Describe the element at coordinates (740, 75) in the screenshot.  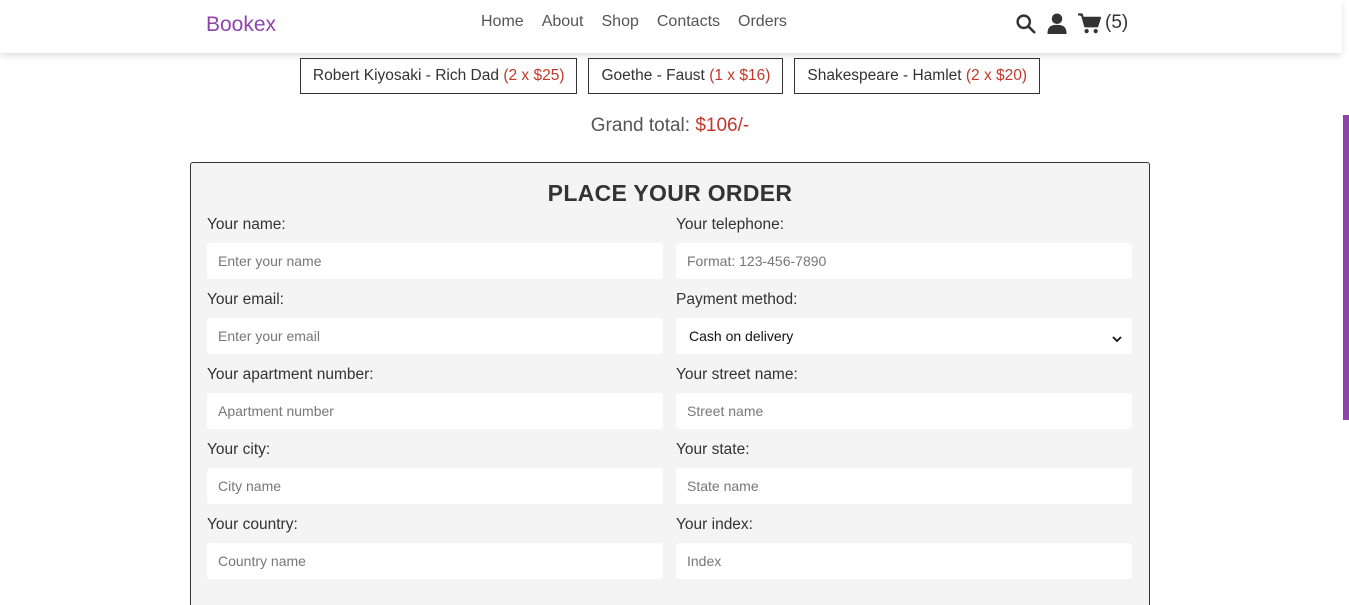
I see `order-item-qty: (1 x $16)` at that location.